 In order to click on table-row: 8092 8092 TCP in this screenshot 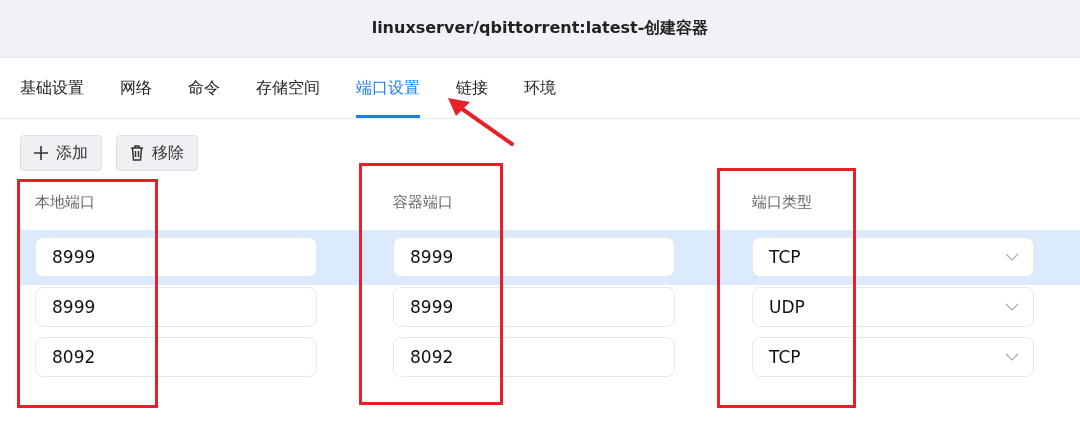, I will do `click(550, 360)`.